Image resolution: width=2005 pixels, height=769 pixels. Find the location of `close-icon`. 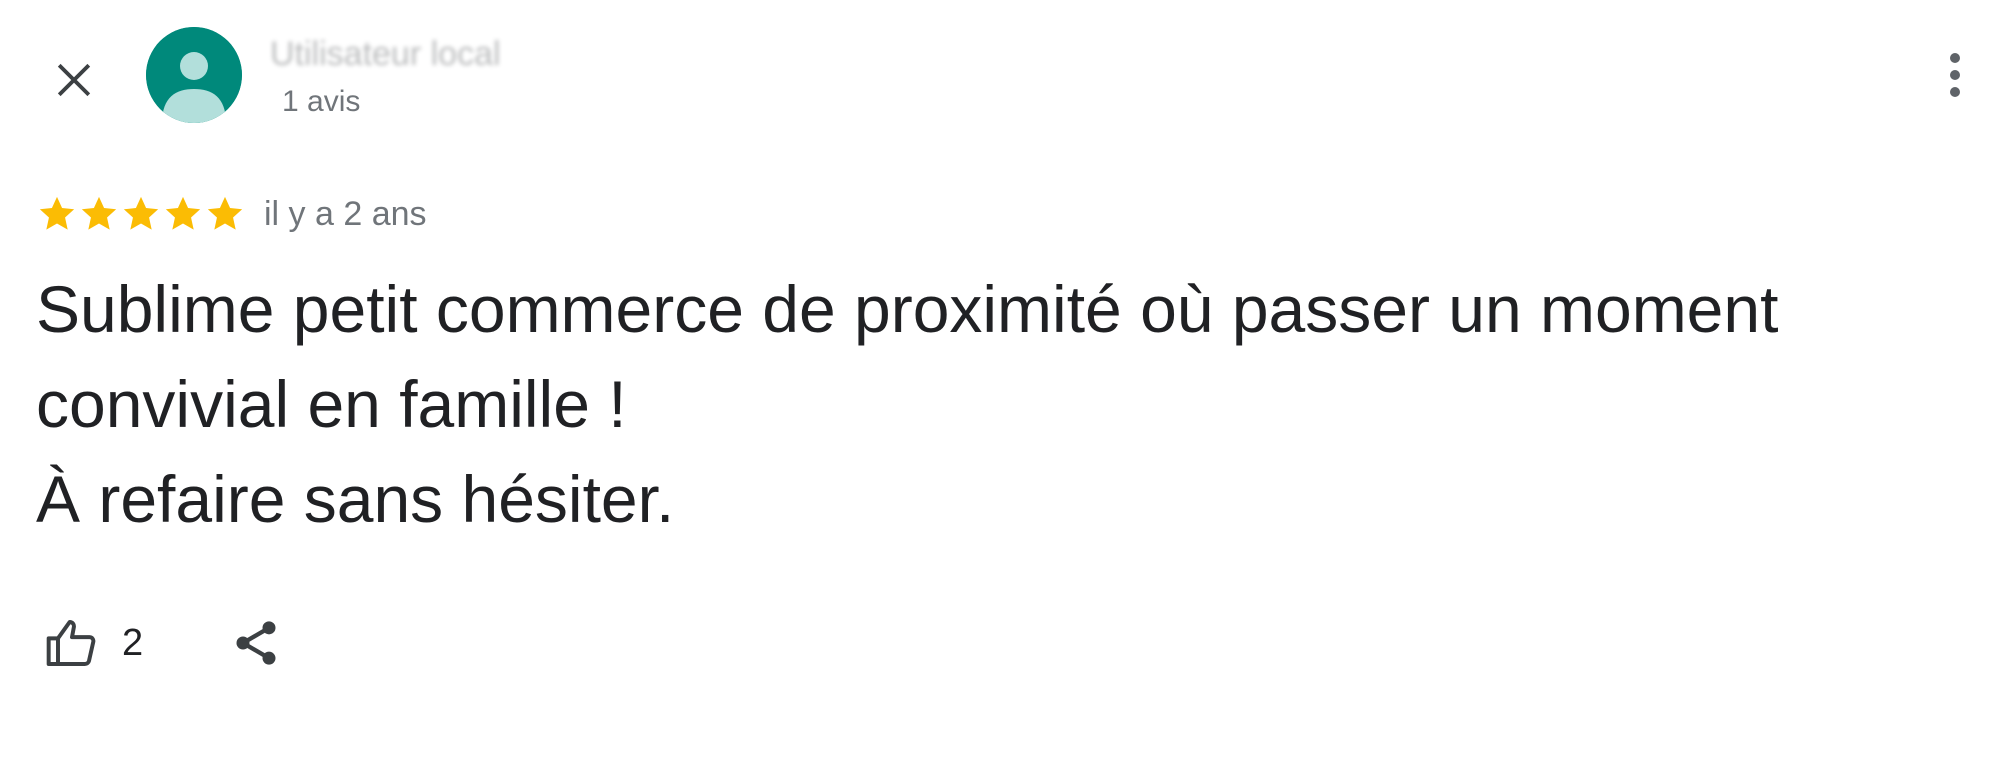

close-icon is located at coordinates (74, 80).